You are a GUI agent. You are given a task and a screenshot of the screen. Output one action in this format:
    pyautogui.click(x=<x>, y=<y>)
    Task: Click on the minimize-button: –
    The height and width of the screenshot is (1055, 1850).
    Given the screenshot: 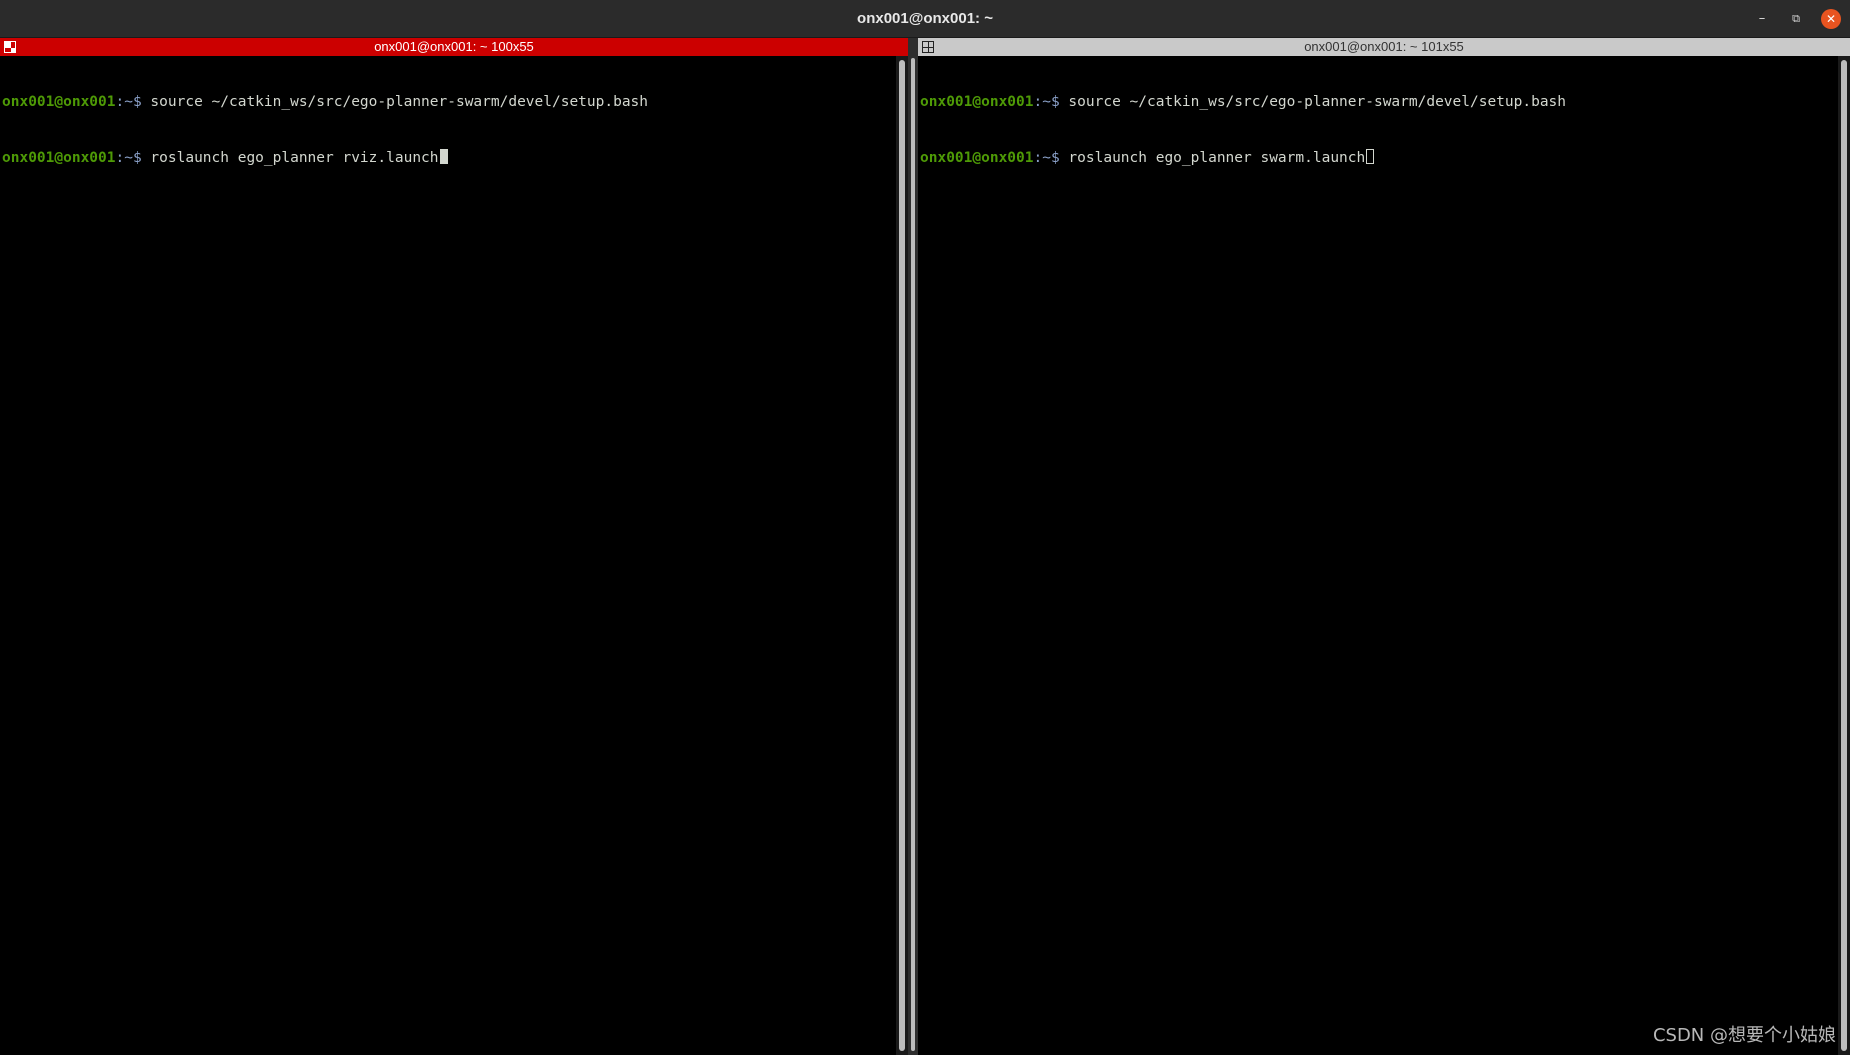 What is the action you would take?
    pyautogui.click(x=1762, y=19)
    